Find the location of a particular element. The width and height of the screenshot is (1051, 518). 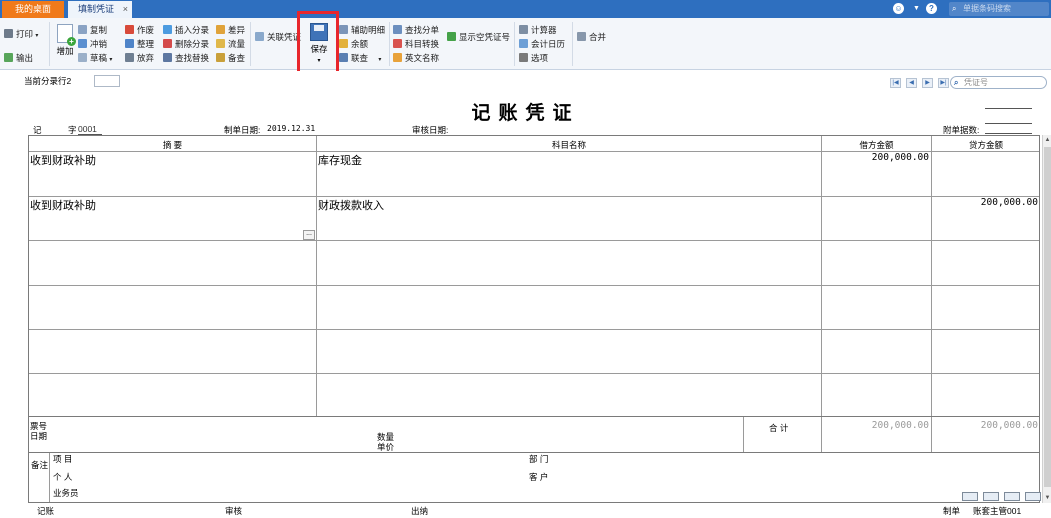

layout-icon is located at coordinates (1012, 496).